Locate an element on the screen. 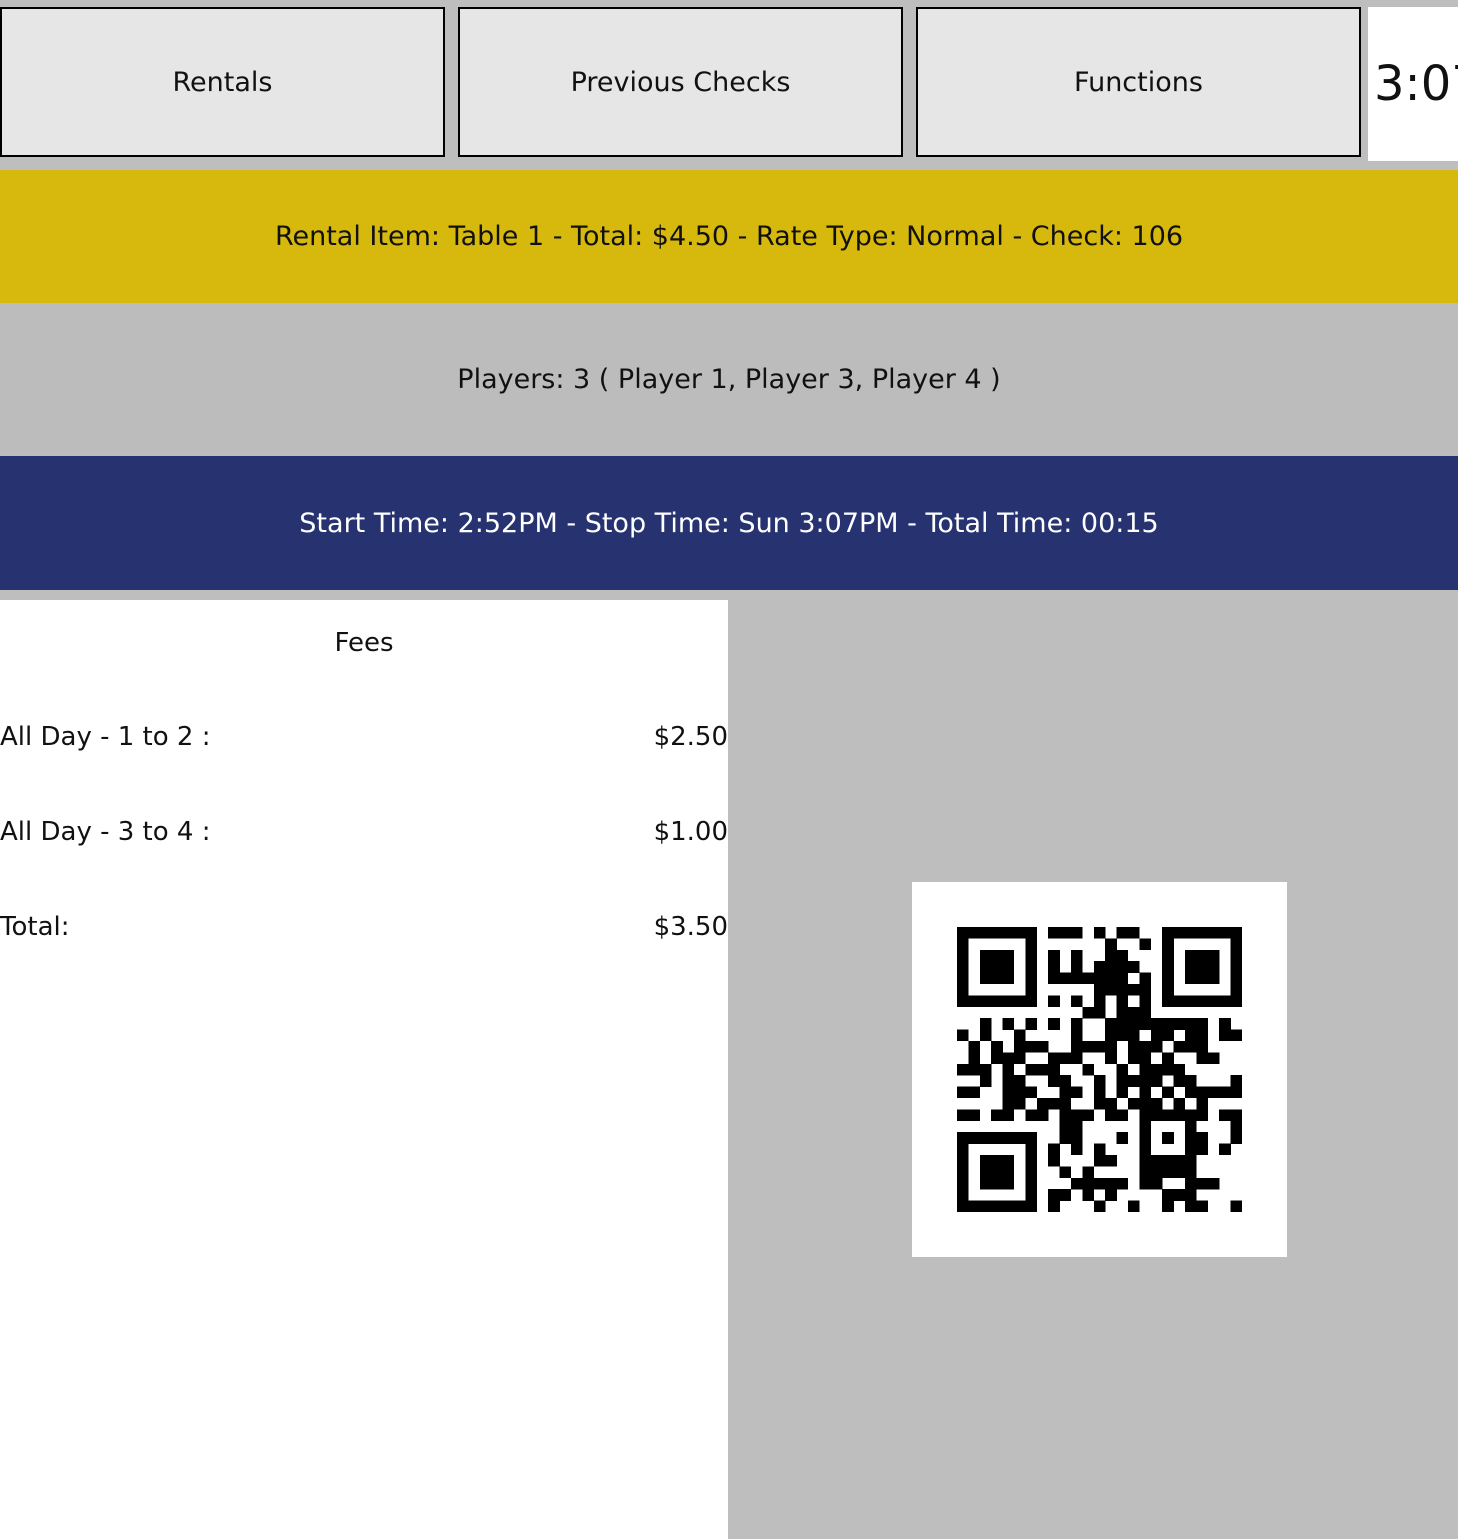 This screenshot has width=1458, height=1539. fee-amount: $2.50 is located at coordinates (690, 737).